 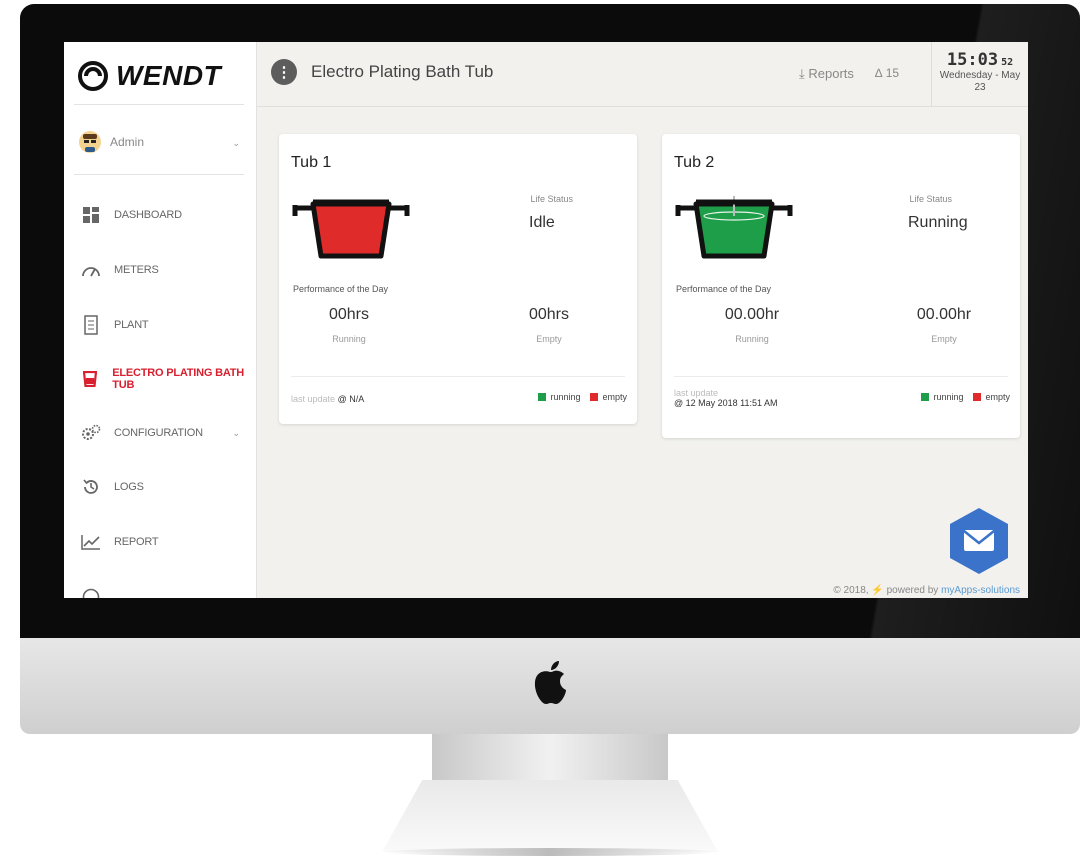 I want to click on page-title: Electro Plating Bath Tub, so click(x=402, y=71).